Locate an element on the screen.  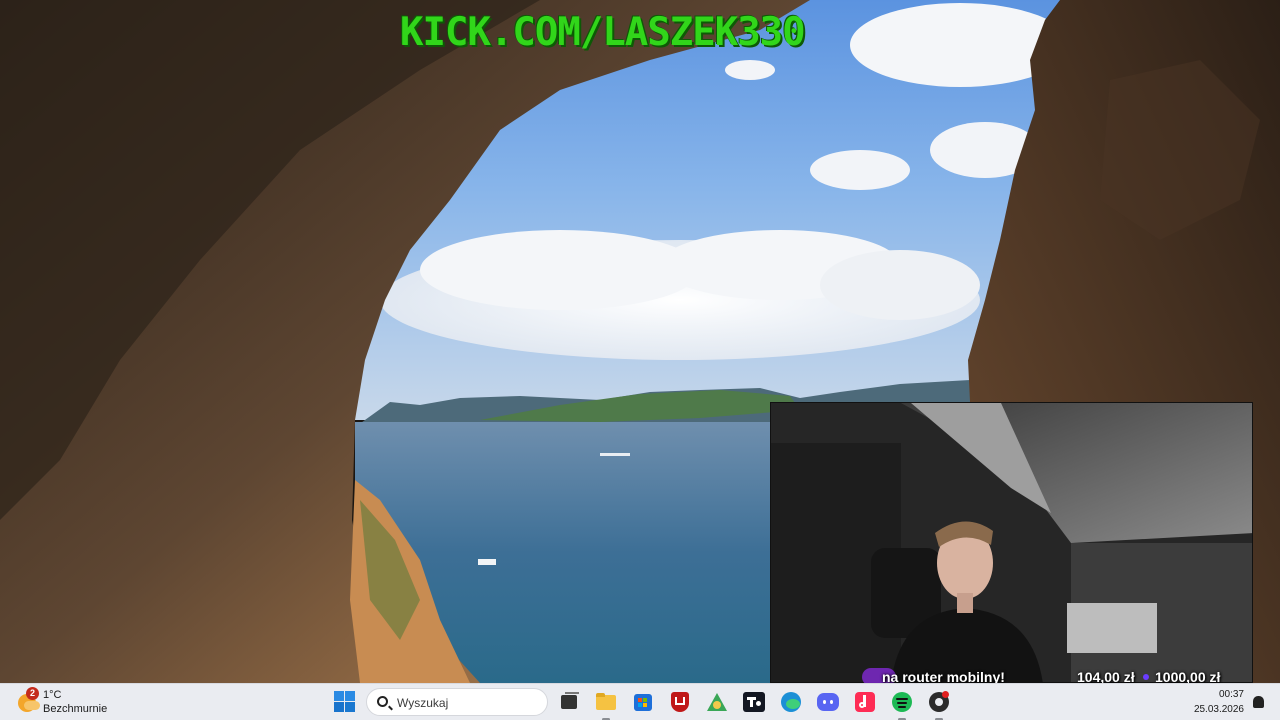
discord-icon is located at coordinates (828, 702).